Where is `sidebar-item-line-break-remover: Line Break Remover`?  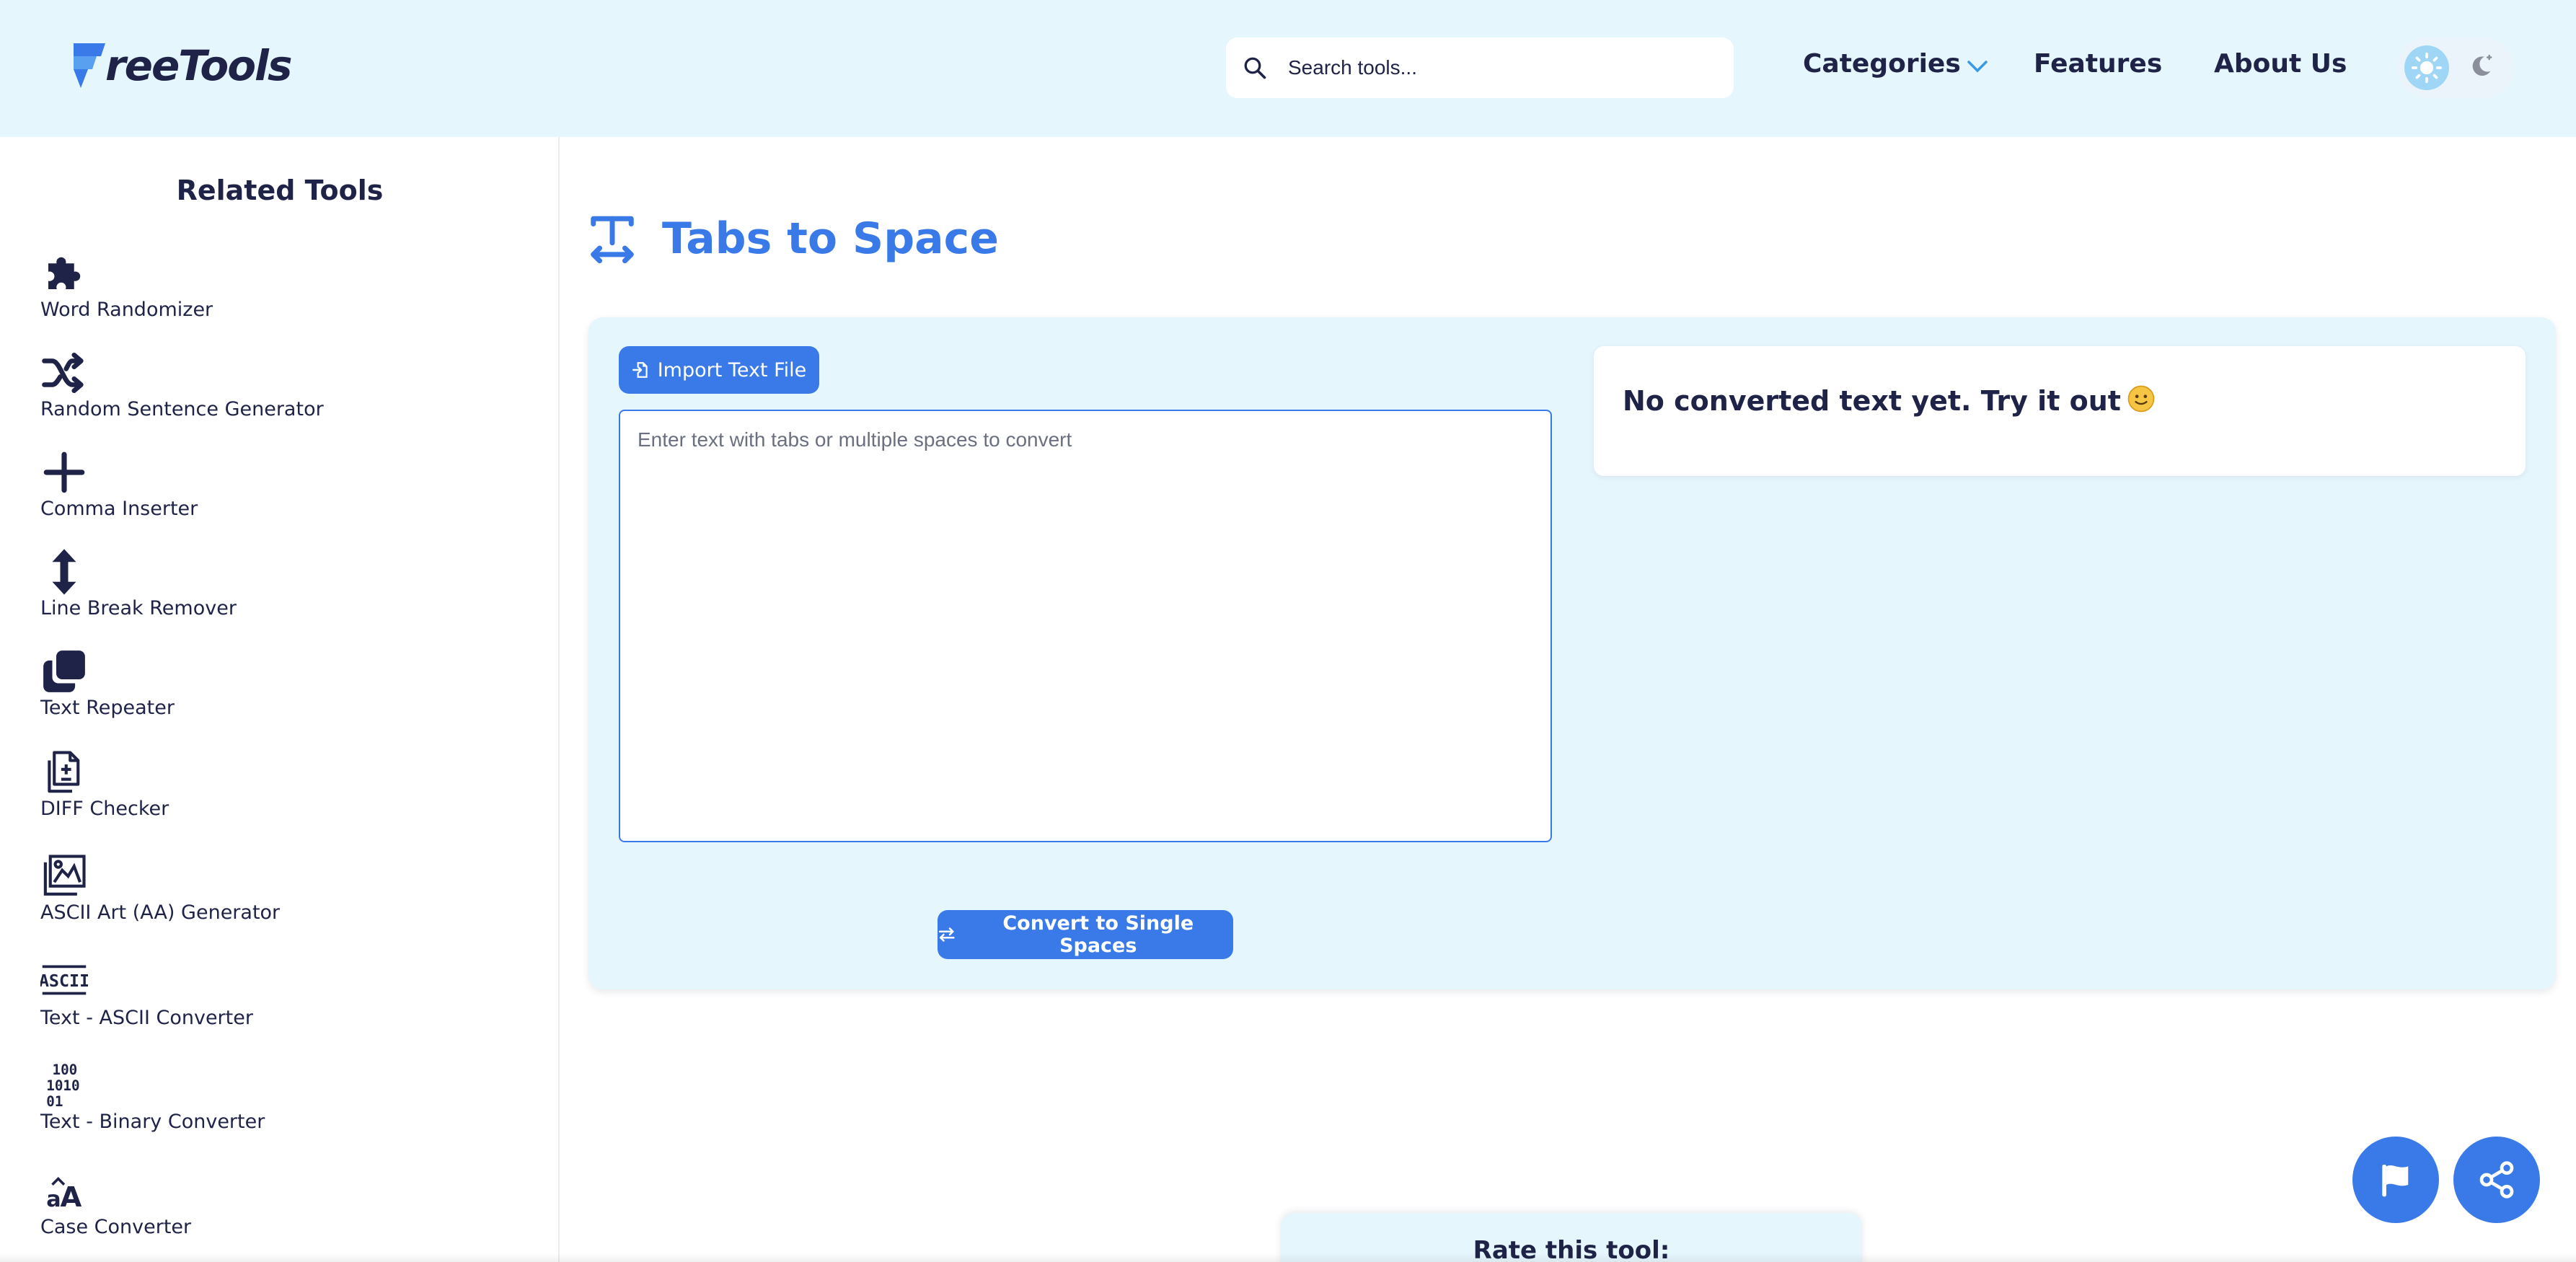 sidebar-item-line-break-remover: Line Break Remover is located at coordinates (285, 583).